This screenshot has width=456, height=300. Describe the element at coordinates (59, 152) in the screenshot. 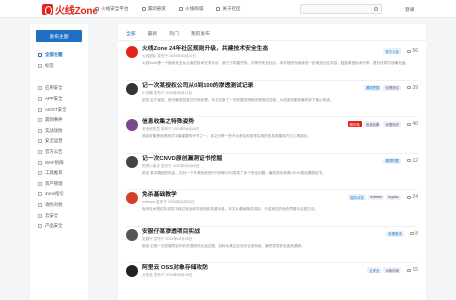

I see `sidebar-item-announcements: 官方公告` at that location.